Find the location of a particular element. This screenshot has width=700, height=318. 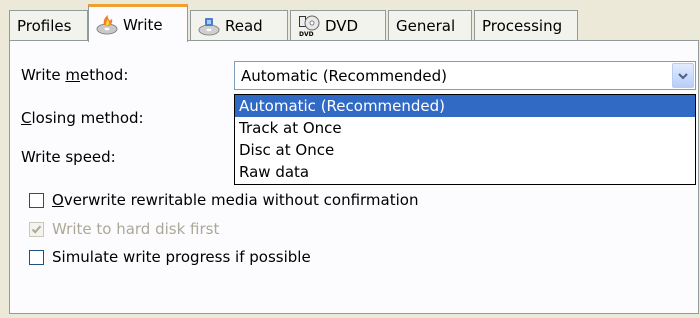

dropdown-option: Raw data is located at coordinates (465, 172).